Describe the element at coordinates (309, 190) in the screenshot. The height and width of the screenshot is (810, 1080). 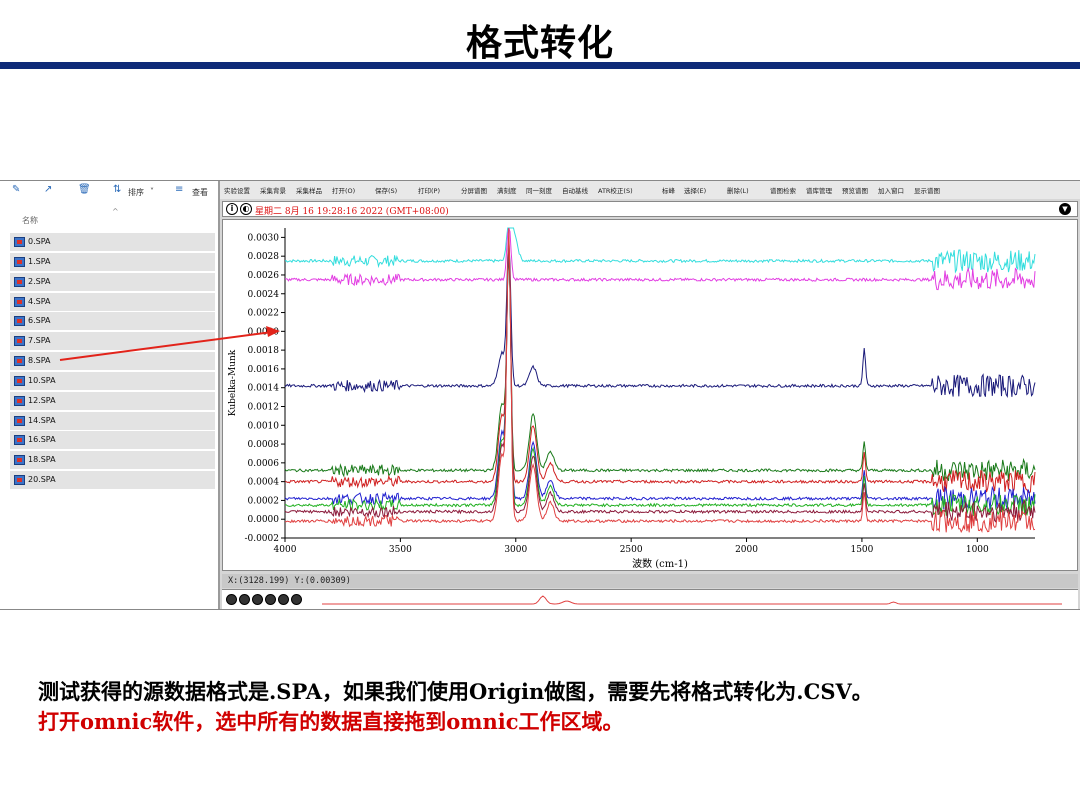
I see `toolbar-button: 采集样品` at that location.